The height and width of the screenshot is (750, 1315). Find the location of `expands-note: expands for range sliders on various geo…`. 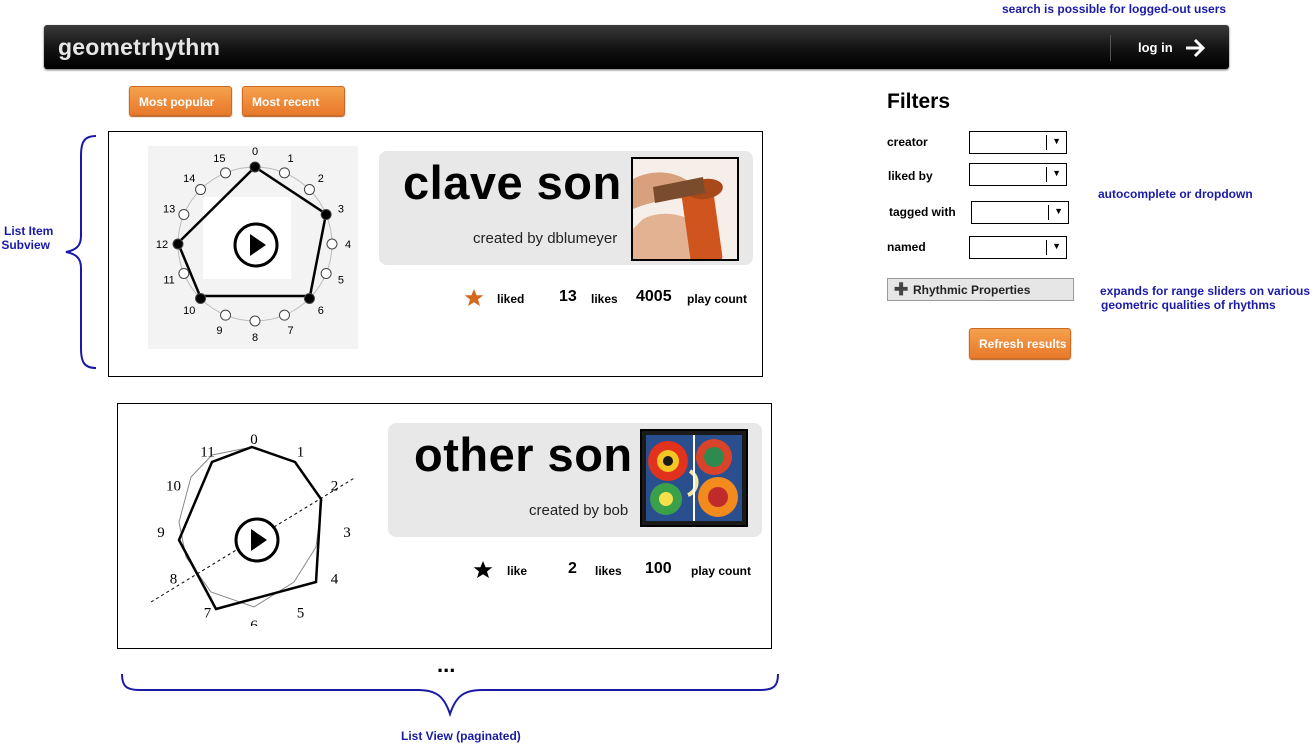

expands-note: expands for range sliders on various geo… is located at coordinates (1205, 298).